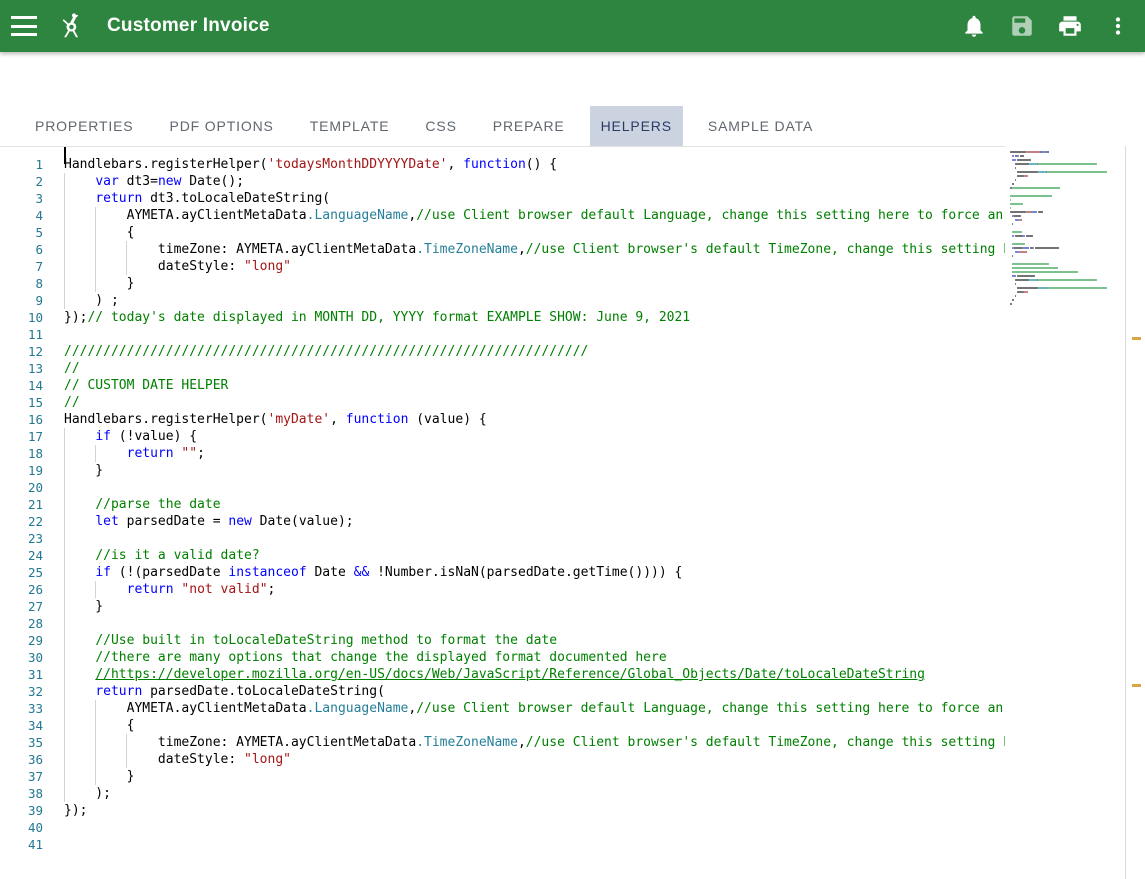  Describe the element at coordinates (39, 164) in the screenshot. I see `line-number: 1` at that location.